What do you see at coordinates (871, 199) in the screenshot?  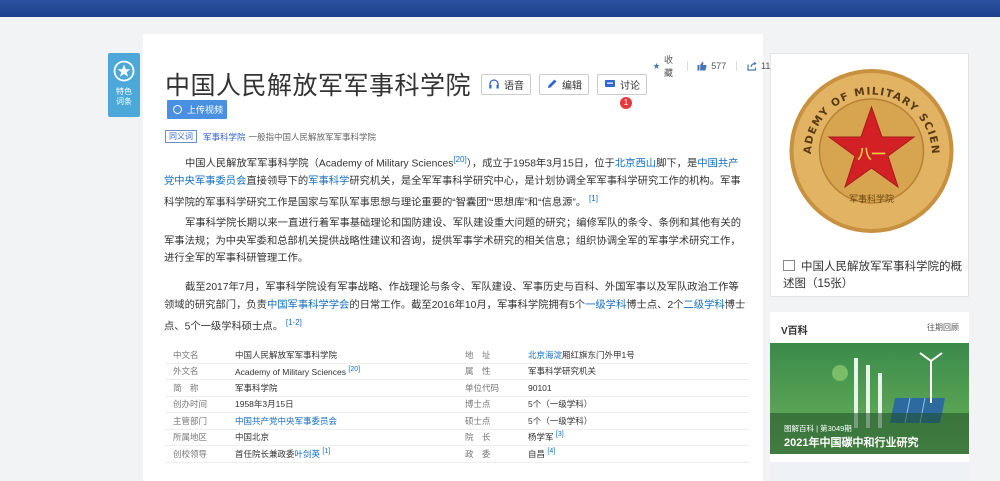 I see `emblem-bottom-text: 军事科学院` at bounding box center [871, 199].